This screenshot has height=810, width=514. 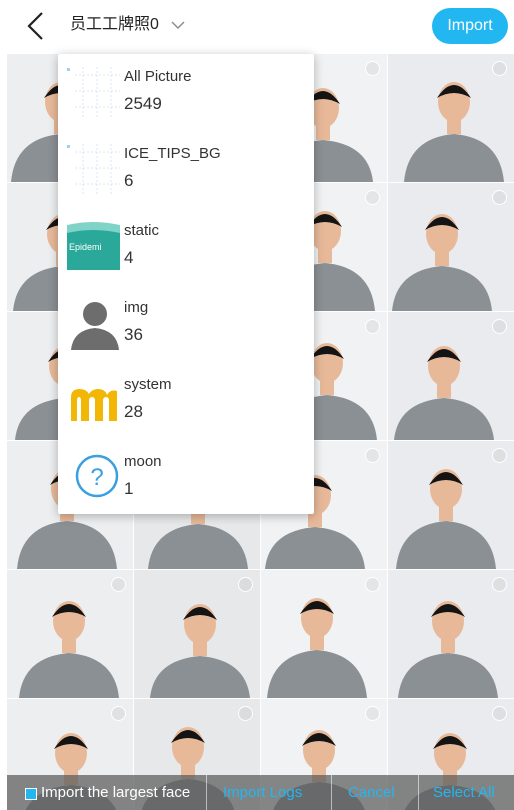 I want to click on album-name: moon, so click(x=143, y=461).